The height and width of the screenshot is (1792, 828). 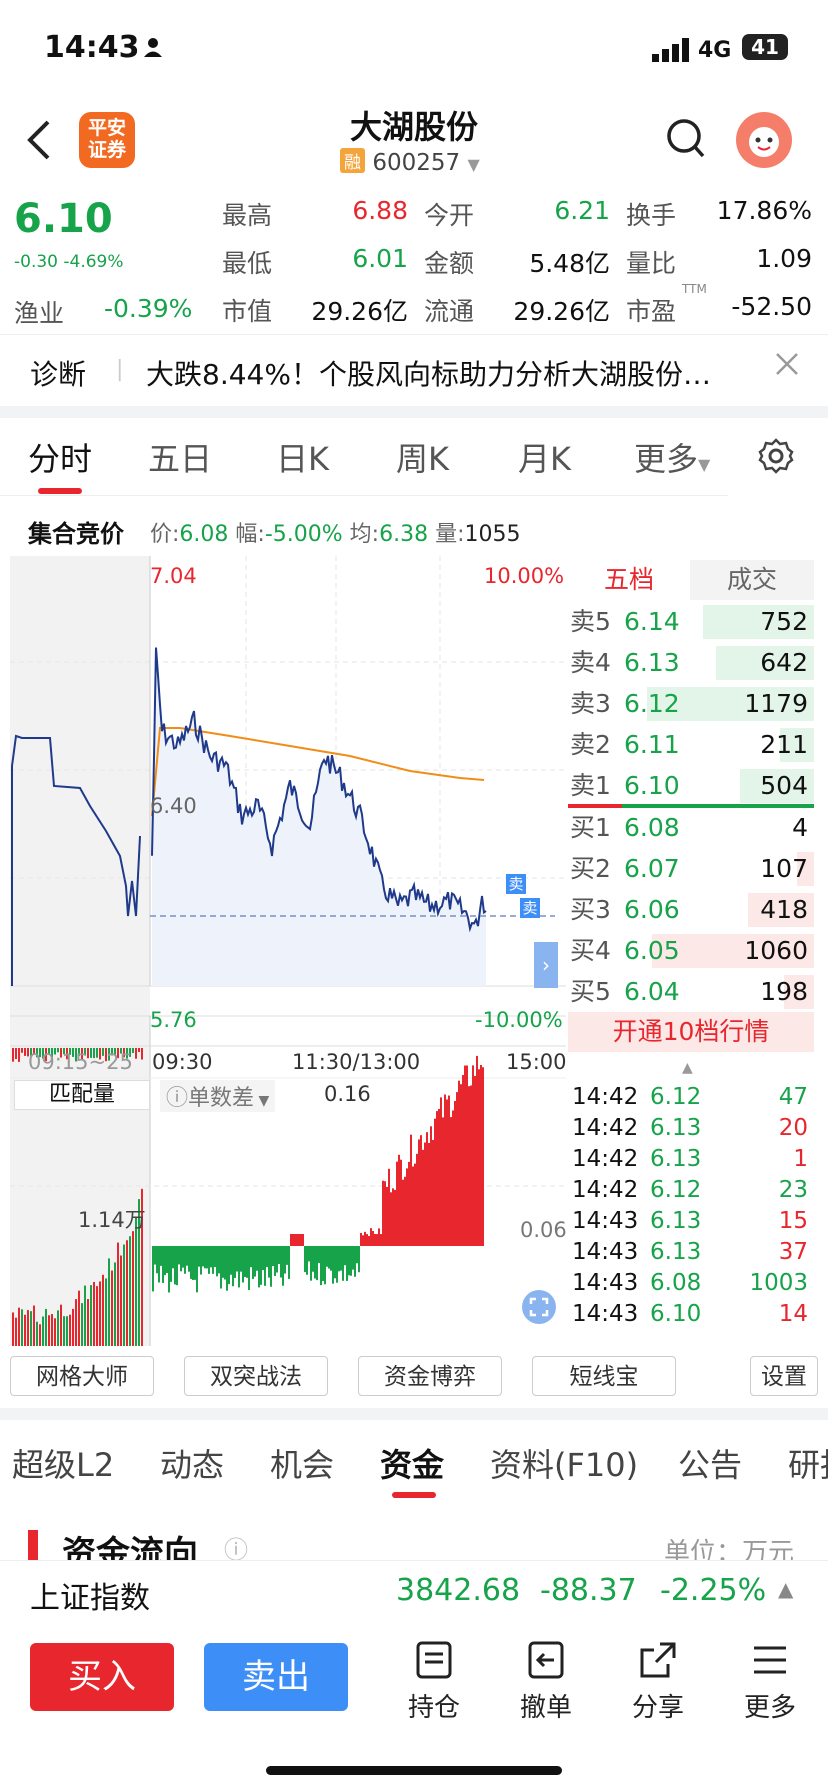 I want to click on settings-button: 设置, so click(x=784, y=1376).